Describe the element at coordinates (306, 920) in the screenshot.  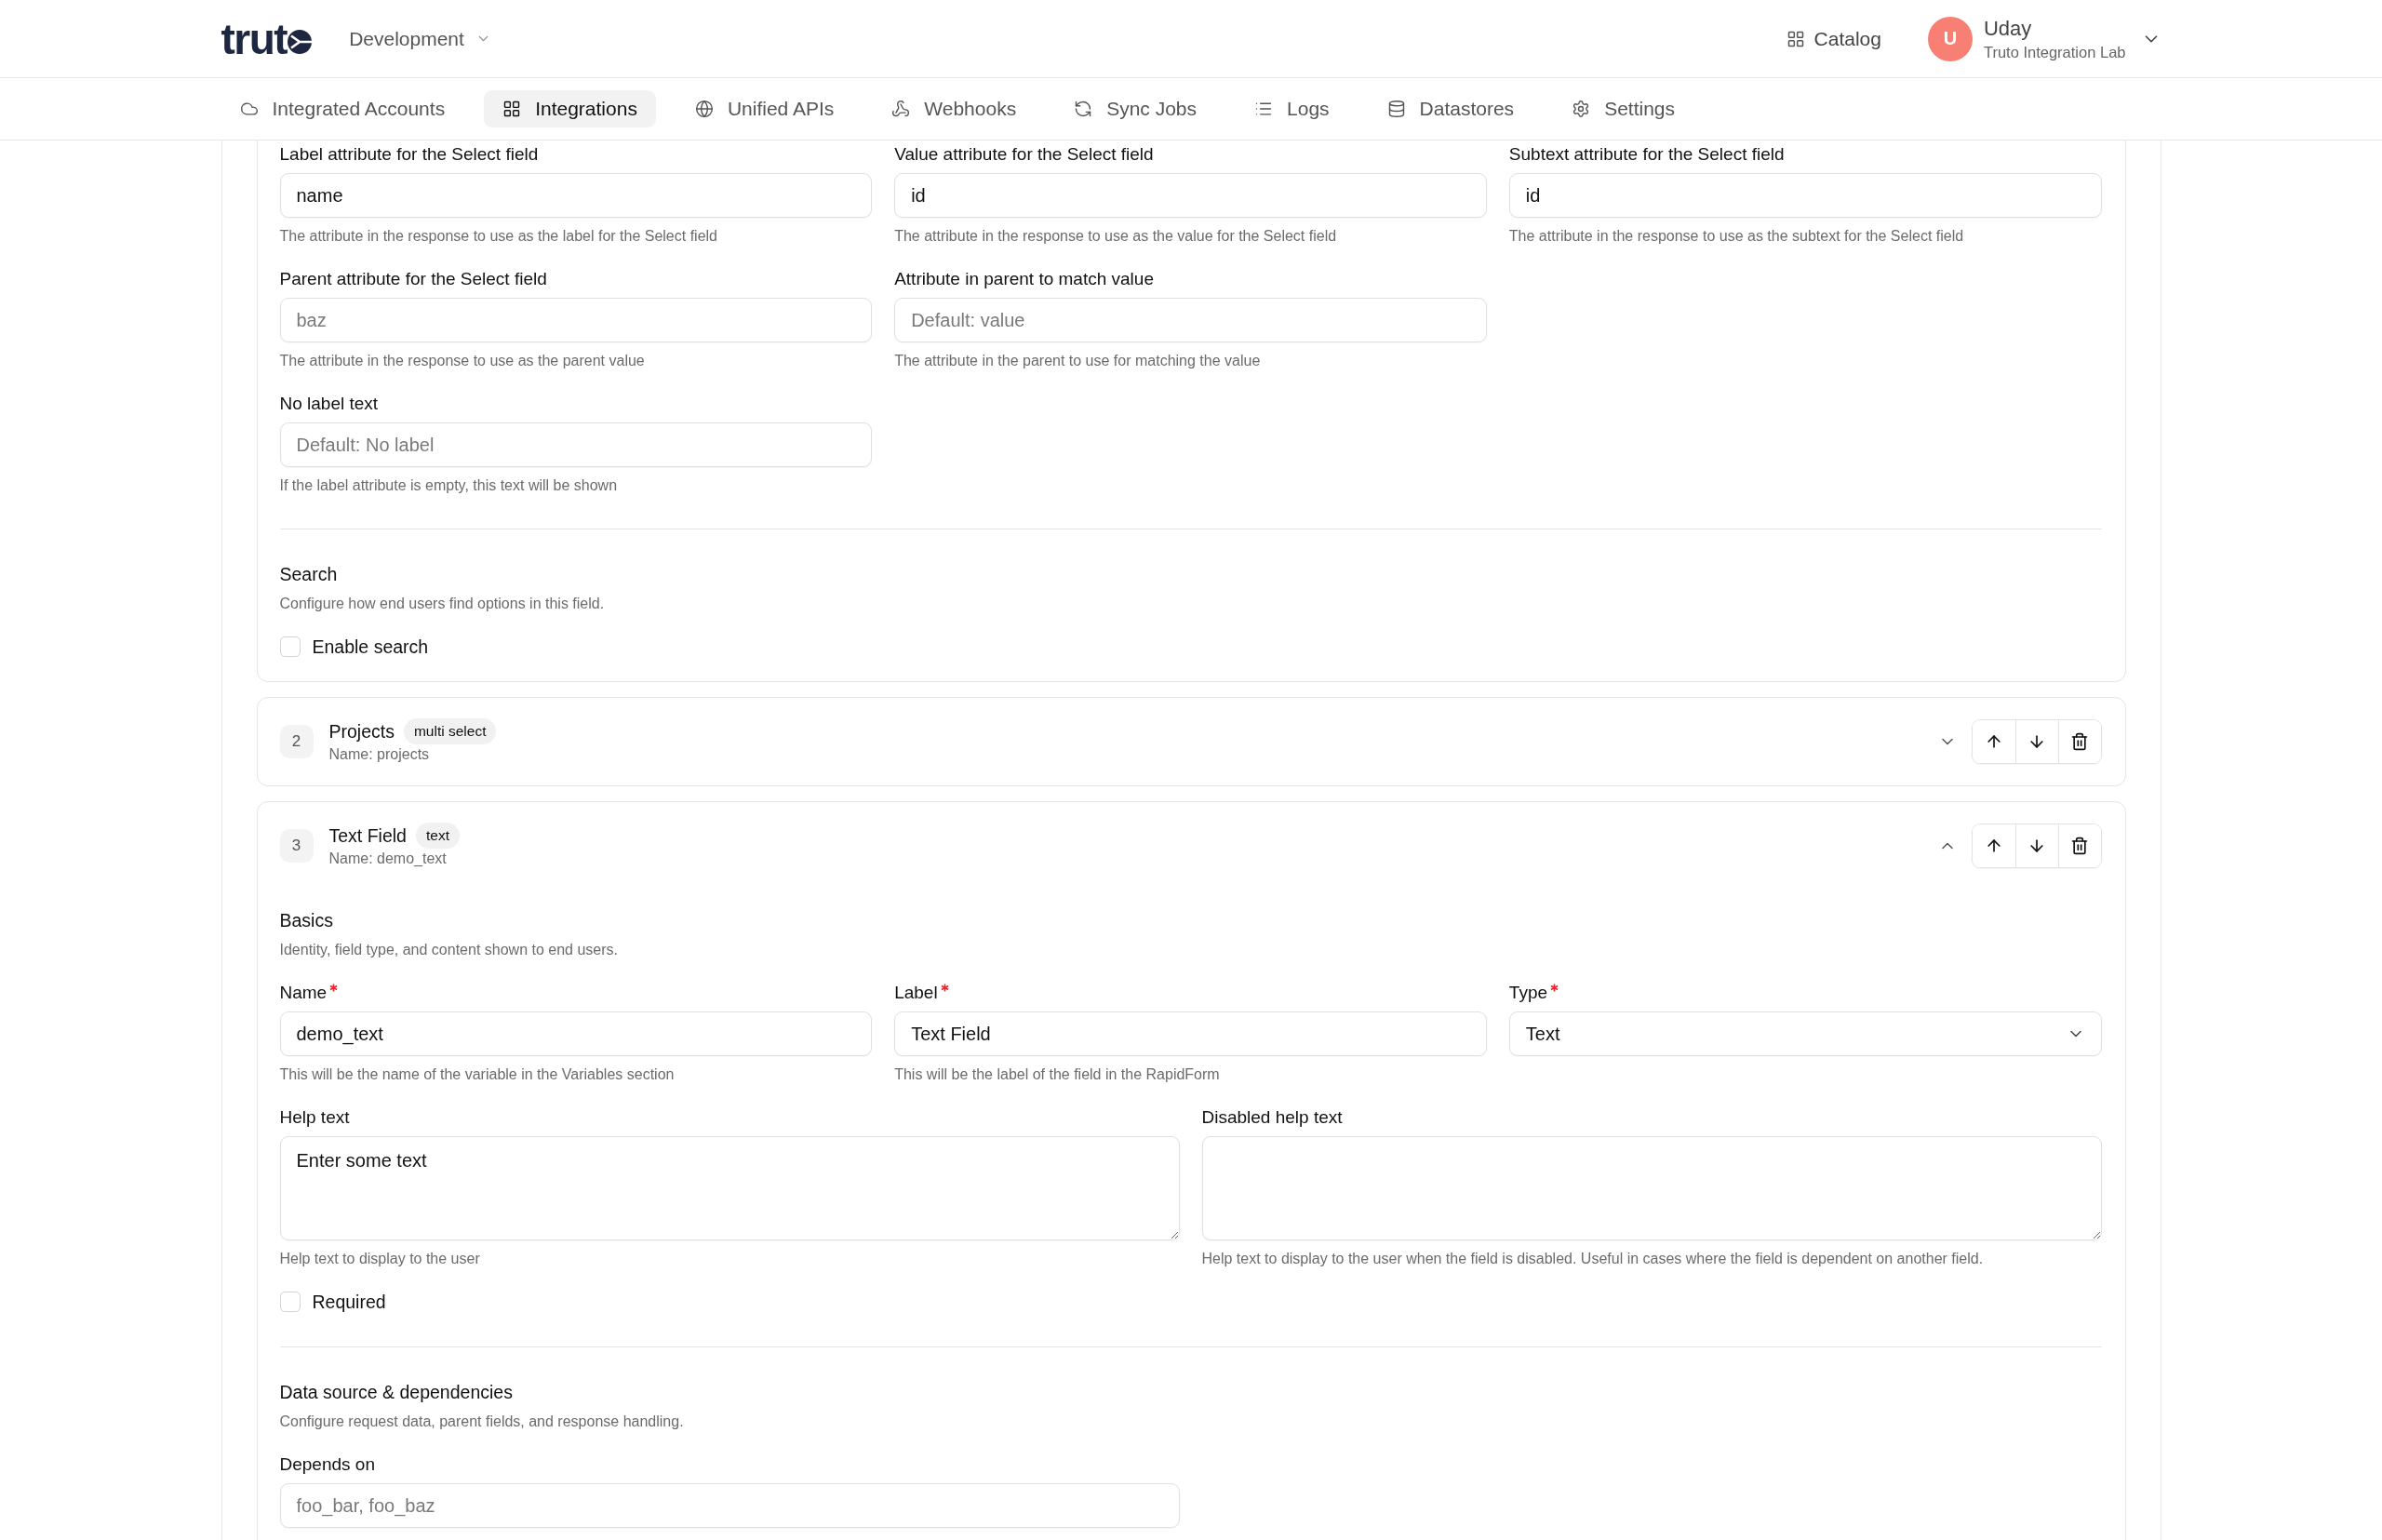
I see `section-title: Basics` at that location.